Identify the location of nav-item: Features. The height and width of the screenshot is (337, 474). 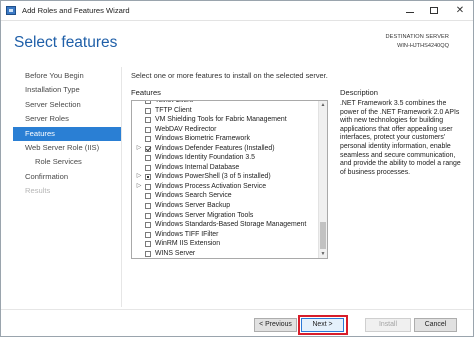
(67, 133).